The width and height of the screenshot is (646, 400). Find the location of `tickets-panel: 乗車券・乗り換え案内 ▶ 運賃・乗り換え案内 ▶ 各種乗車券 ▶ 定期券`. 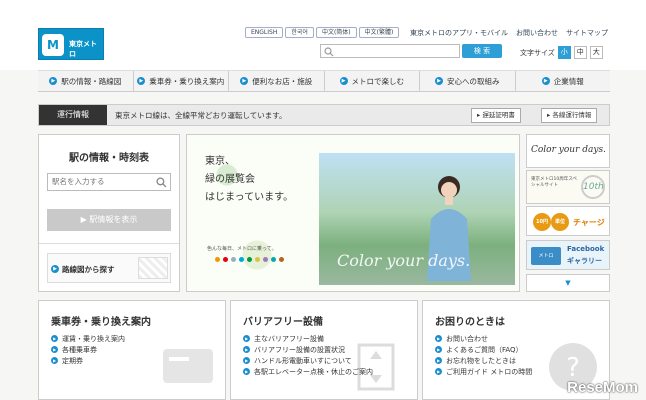

tickets-panel: 乗車券・乗り換え案内 ▶ 運賃・乗り換え案内 ▶ 各種乗車券 ▶ 定期券 is located at coordinates (132, 350).